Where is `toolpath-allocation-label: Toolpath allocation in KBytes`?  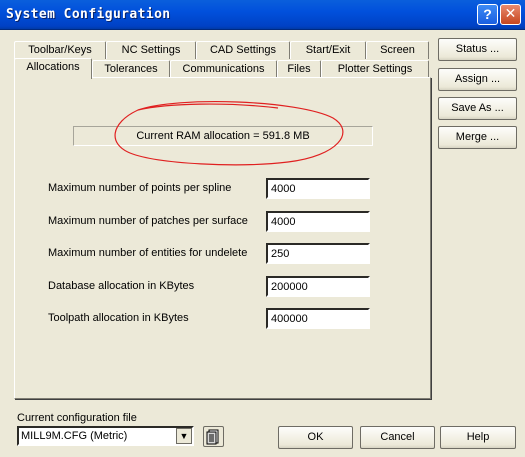 toolpath-allocation-label: Toolpath allocation in KBytes is located at coordinates (118, 318).